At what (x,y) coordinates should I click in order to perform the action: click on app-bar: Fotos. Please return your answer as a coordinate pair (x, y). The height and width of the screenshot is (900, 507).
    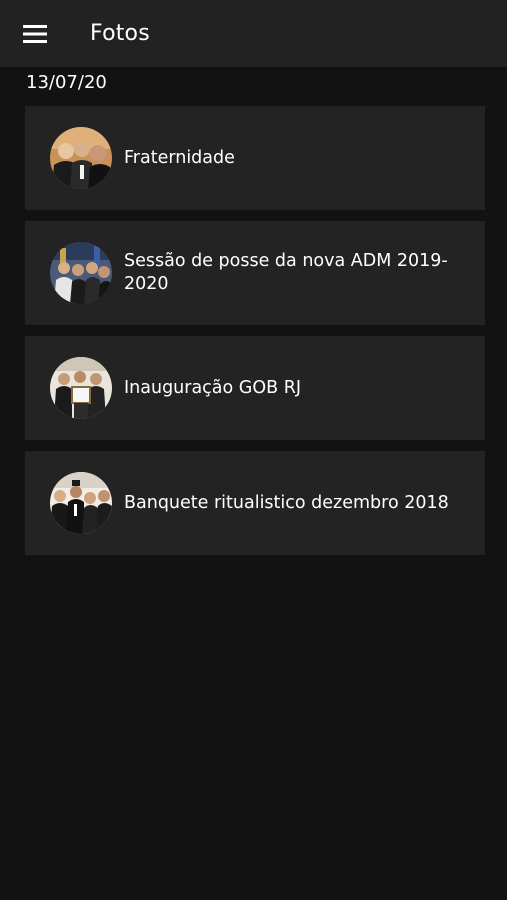
    Looking at the image, I should click on (253, 33).